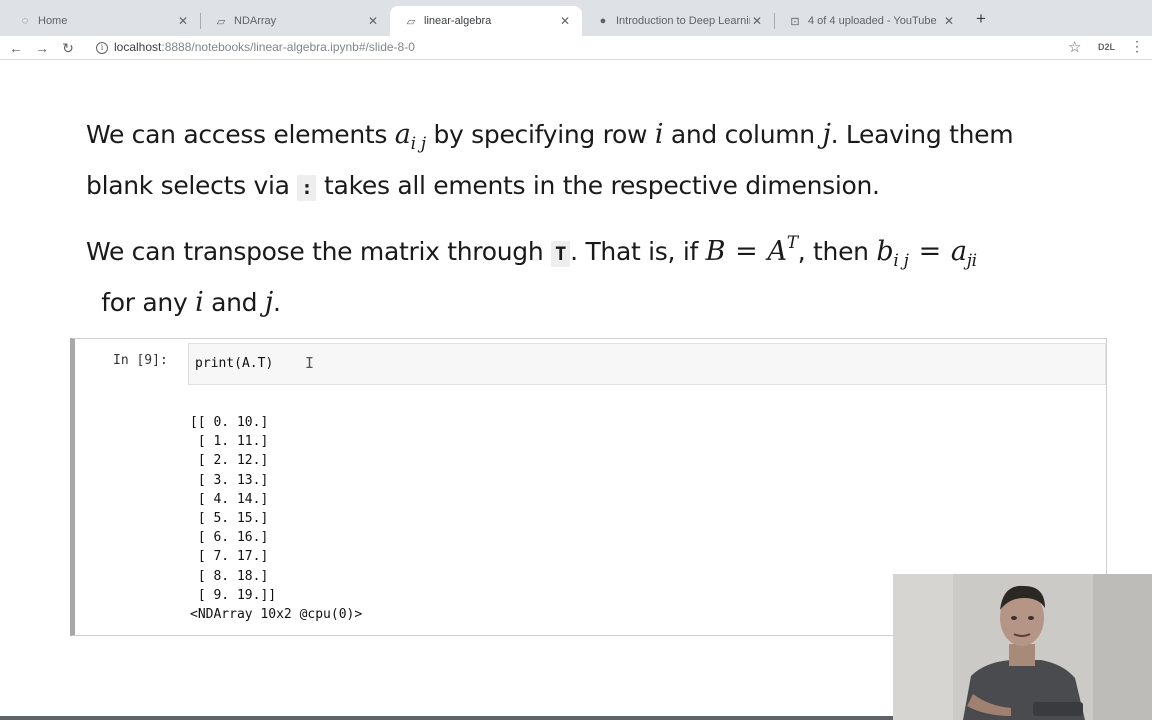  Describe the element at coordinates (140, 360) in the screenshot. I see `cell-prompt: In [9]:` at that location.